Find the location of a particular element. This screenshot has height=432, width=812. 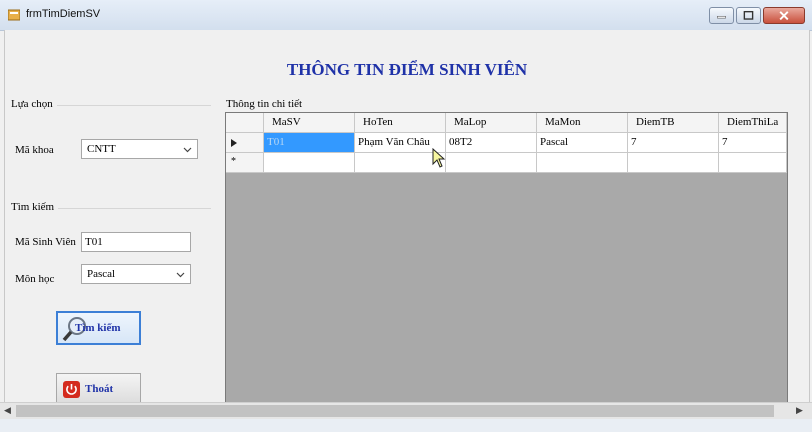

subject-value: Pascal is located at coordinates (101, 274).